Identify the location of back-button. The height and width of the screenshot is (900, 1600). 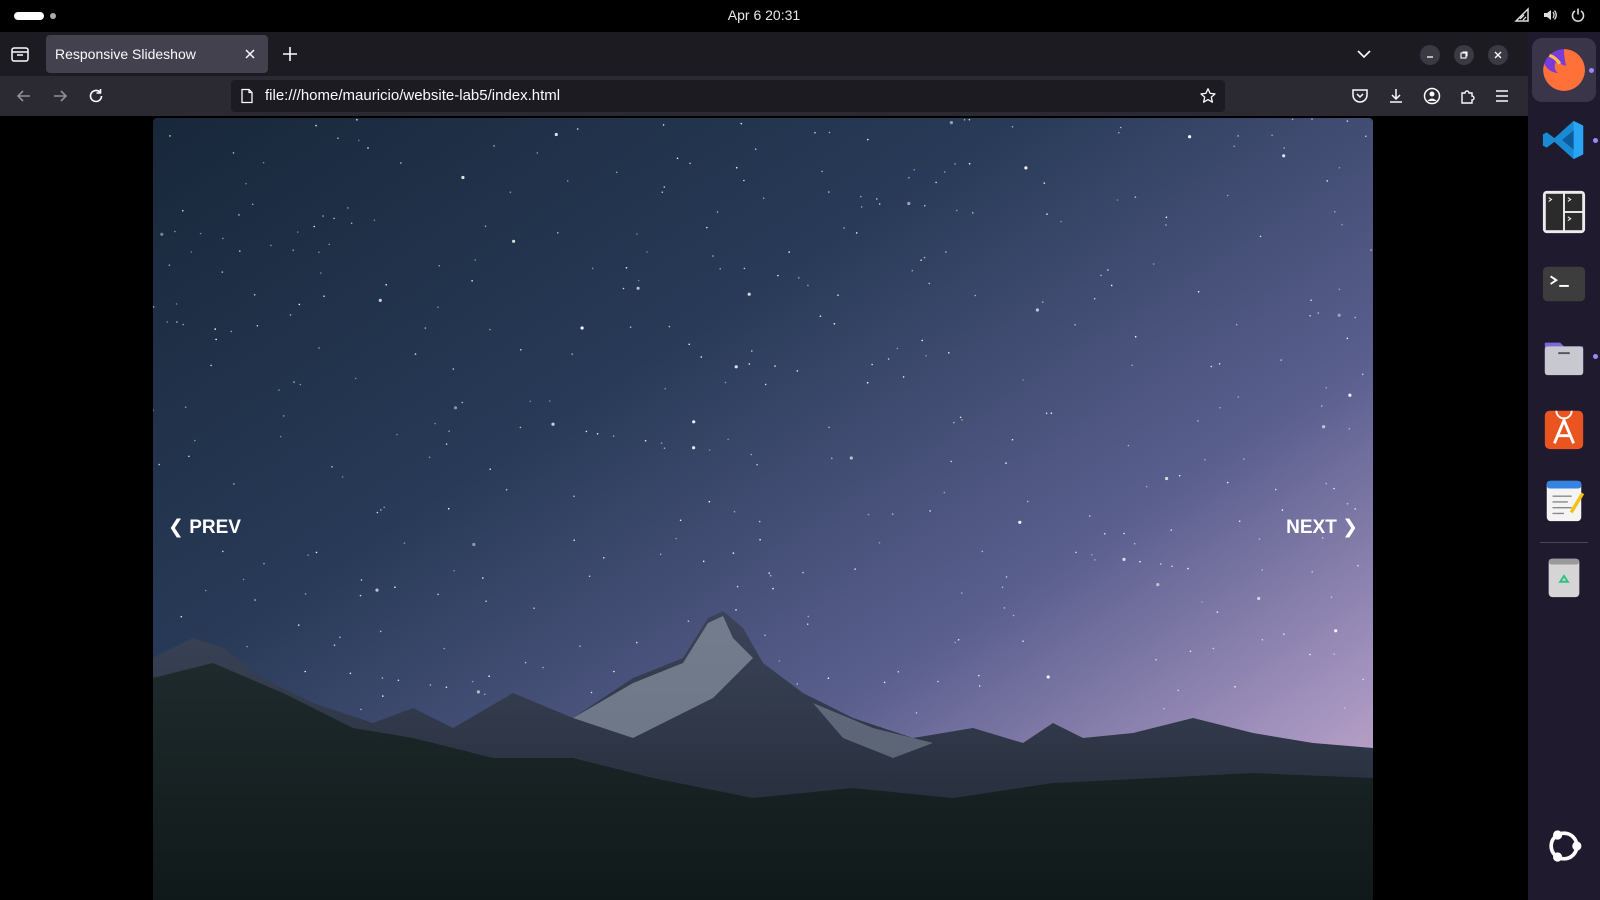
(24, 96).